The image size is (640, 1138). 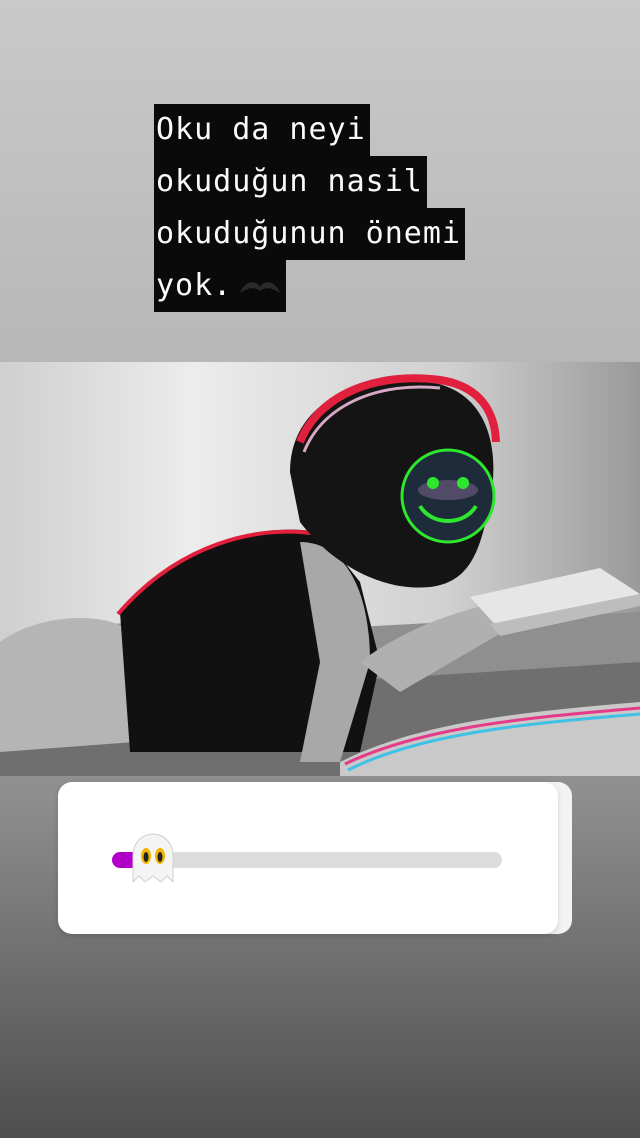 I want to click on caption-line-4: yok. 🖤, so click(x=220, y=286).